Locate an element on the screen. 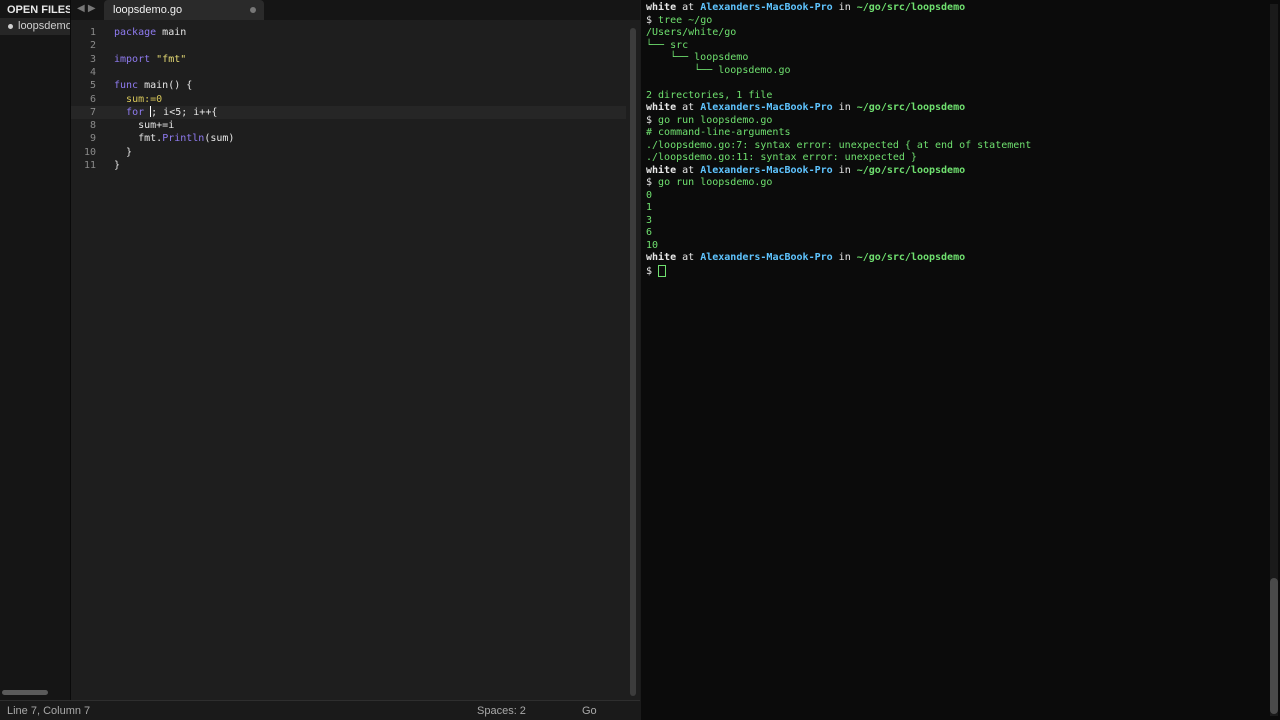  code-token: sum:=0 is located at coordinates (144, 99).